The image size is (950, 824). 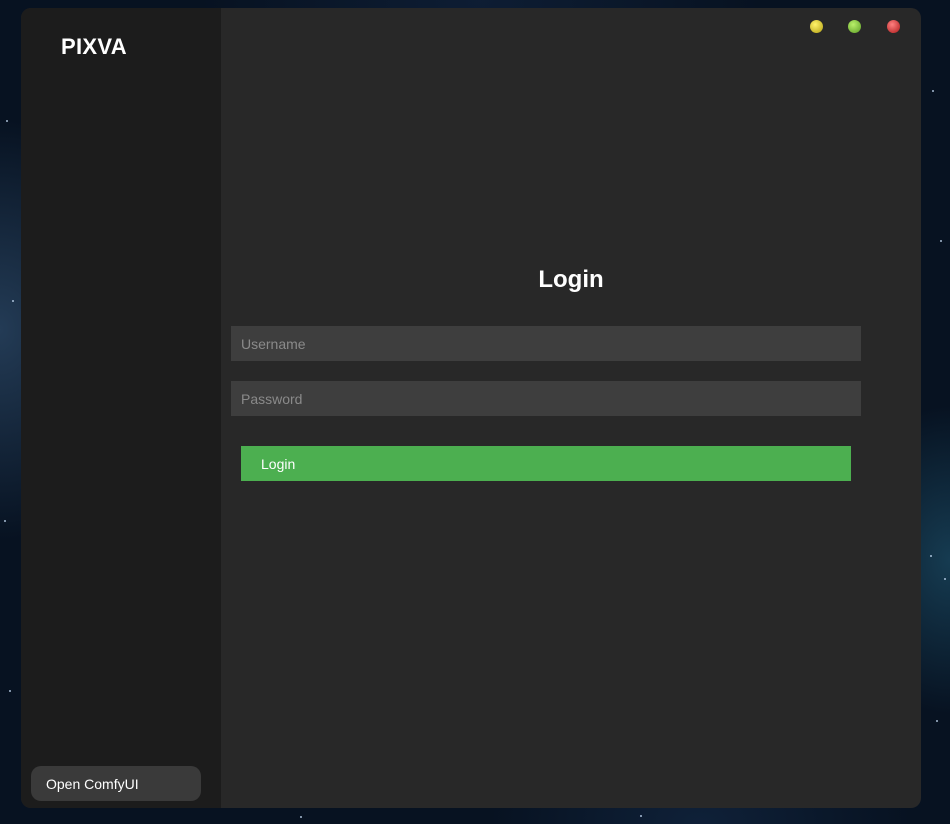 What do you see at coordinates (546, 463) in the screenshot?
I see `login-button: Login` at bounding box center [546, 463].